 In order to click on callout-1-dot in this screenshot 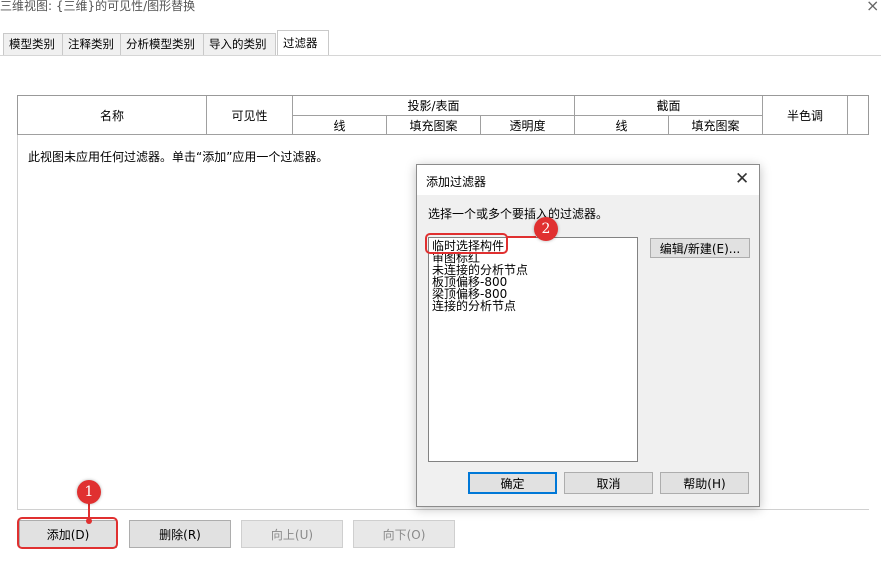, I will do `click(89, 521)`.